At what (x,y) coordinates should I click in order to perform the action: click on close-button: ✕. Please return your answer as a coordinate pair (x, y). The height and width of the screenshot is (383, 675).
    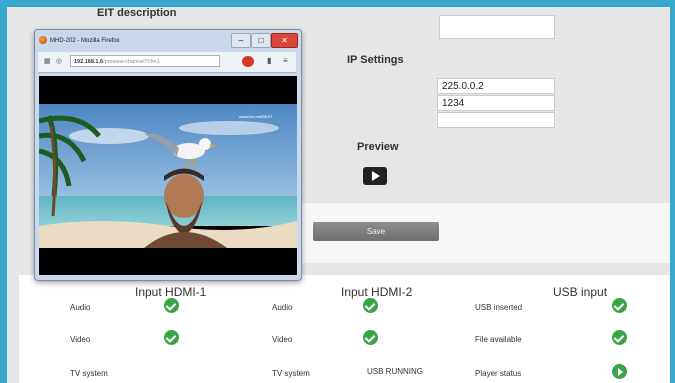
    Looking at the image, I should click on (284, 40).